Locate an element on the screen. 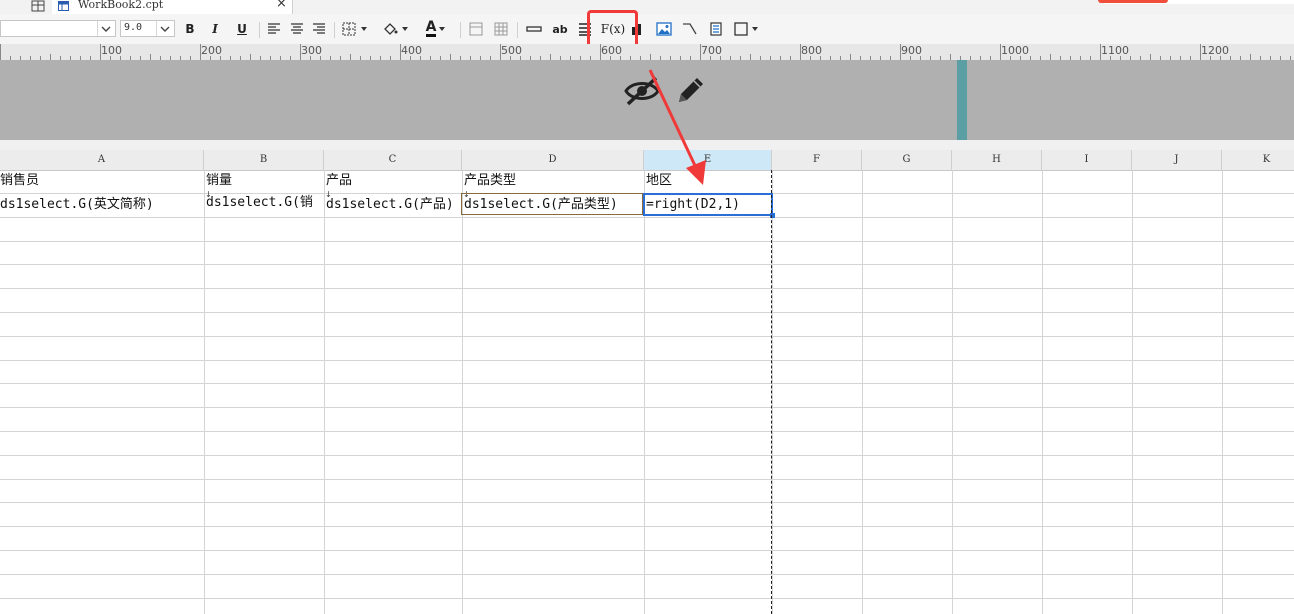 The width and height of the screenshot is (1294, 614). cell-c1: 产品 is located at coordinates (393, 181).